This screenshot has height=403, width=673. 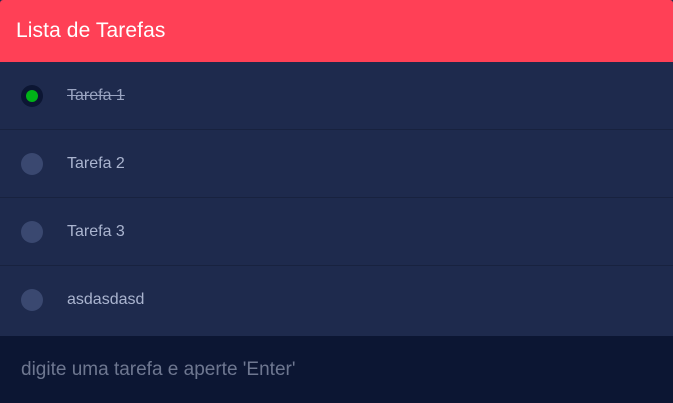 I want to click on task-label: asdasdasd, so click(x=106, y=299).